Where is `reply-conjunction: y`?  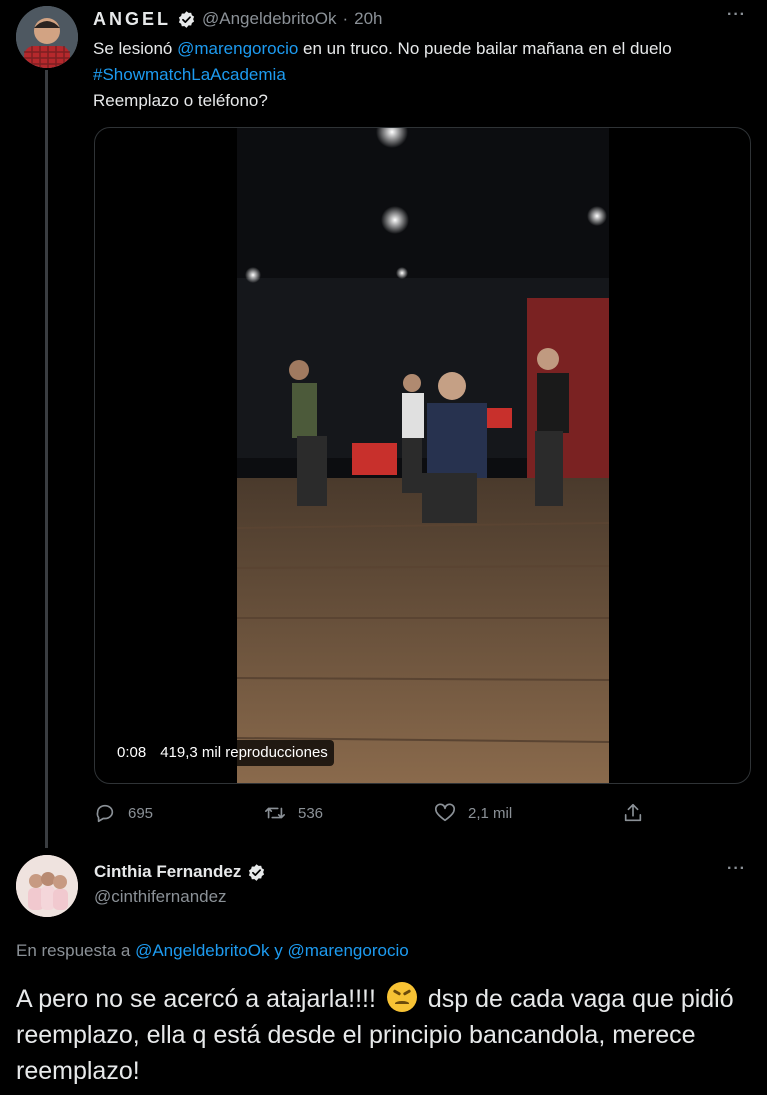 reply-conjunction: y is located at coordinates (278, 950).